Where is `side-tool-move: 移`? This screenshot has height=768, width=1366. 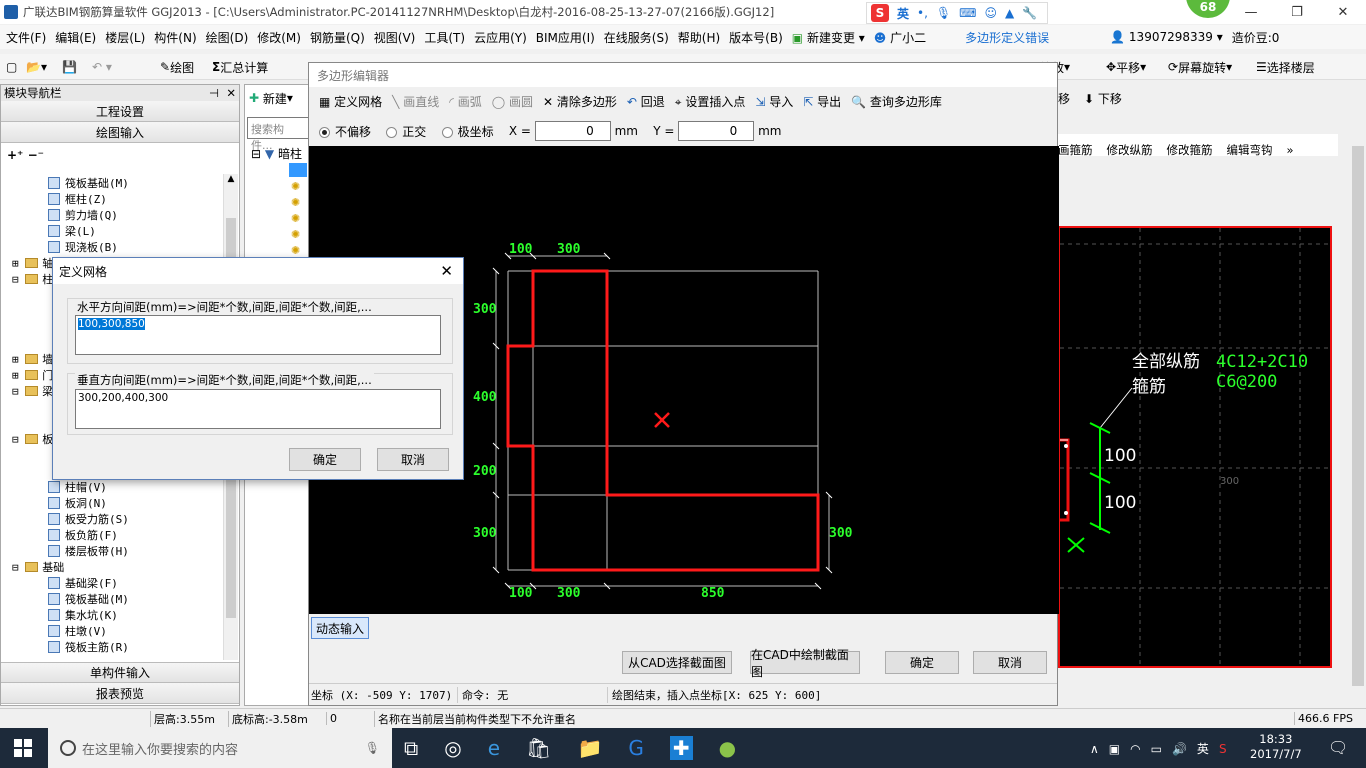
side-tool-move: 移 is located at coordinates (1064, 98).